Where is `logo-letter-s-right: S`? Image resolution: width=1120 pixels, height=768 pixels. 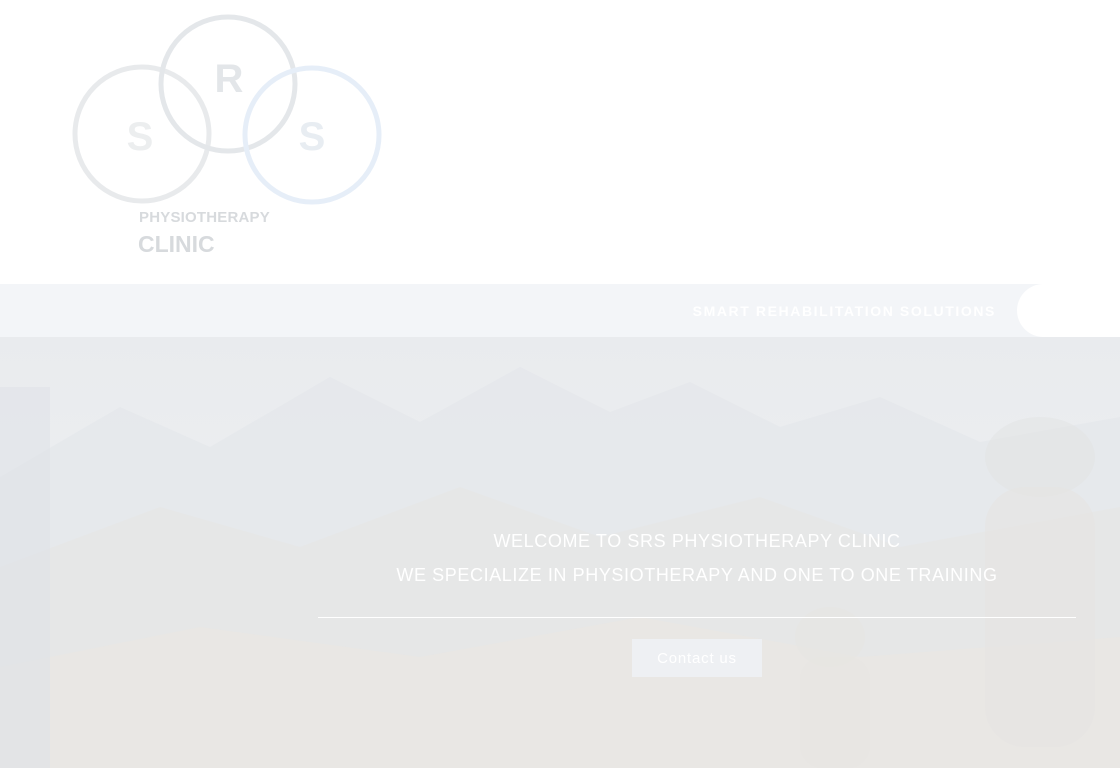
logo-letter-s-right: S is located at coordinates (312, 137).